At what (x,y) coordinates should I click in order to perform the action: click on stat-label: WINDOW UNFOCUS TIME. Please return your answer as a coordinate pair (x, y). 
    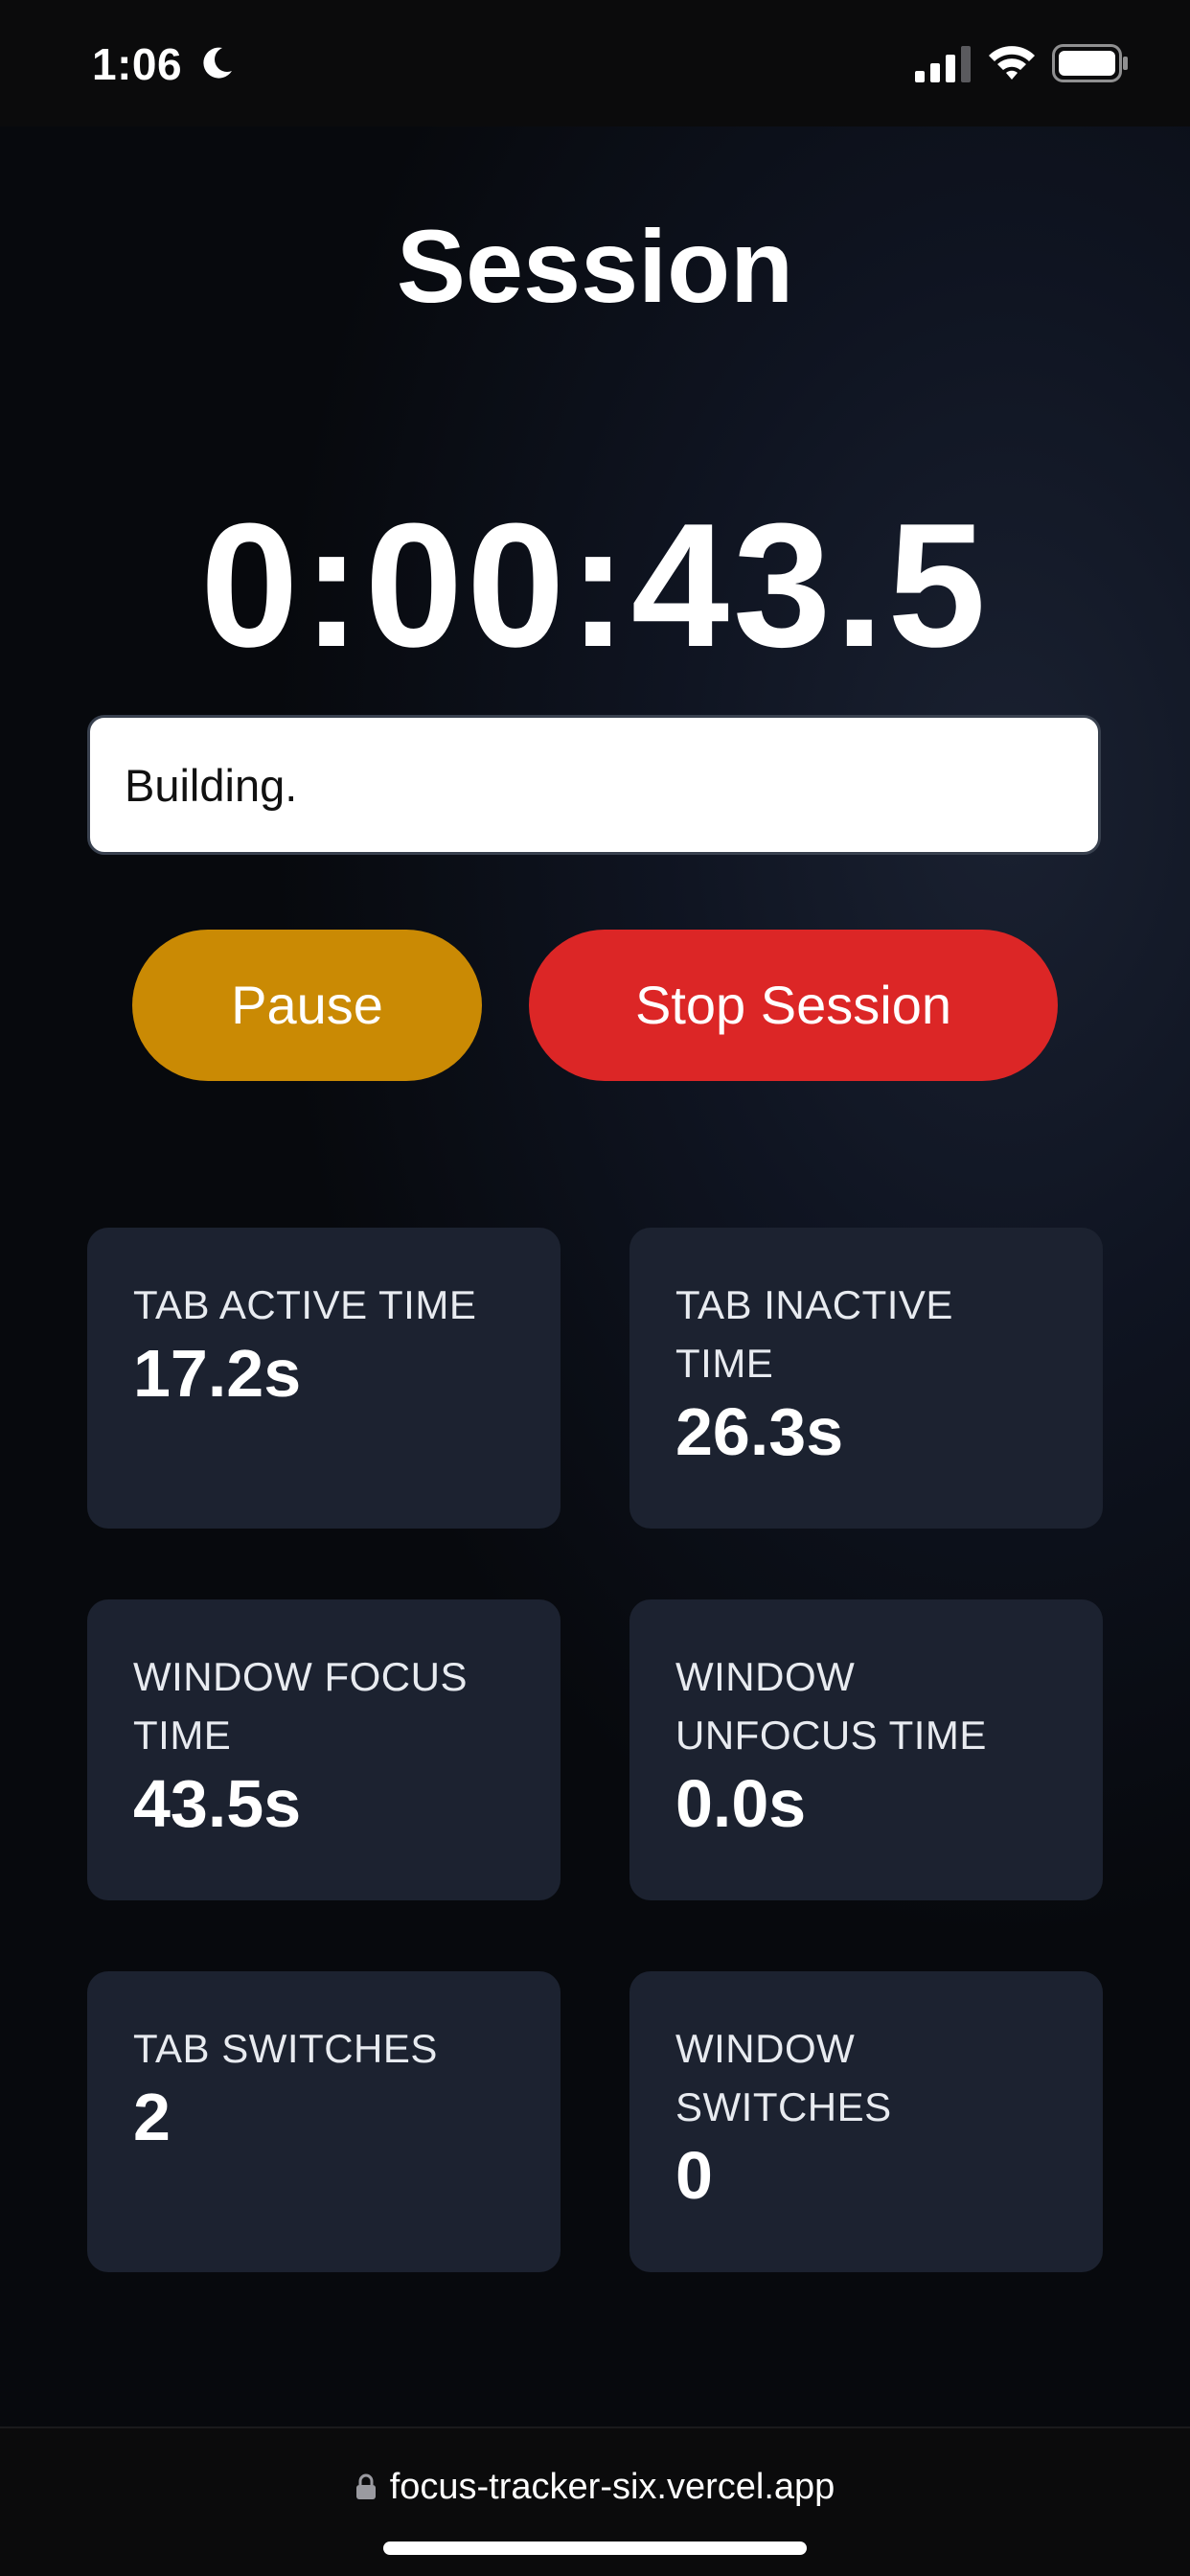
    Looking at the image, I should click on (831, 1706).